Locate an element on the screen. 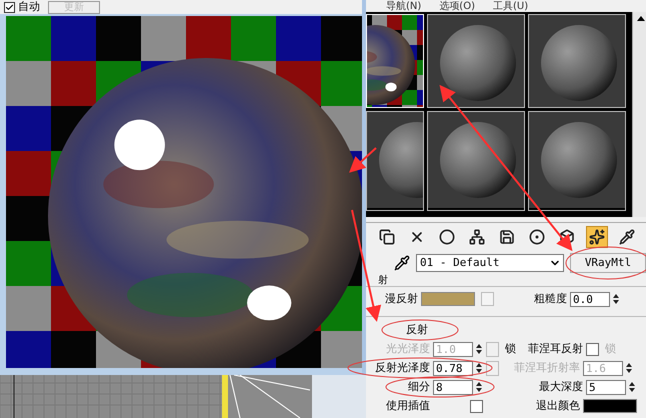 This screenshot has height=418, width=646. scrollbar is located at coordinates (639, 114).